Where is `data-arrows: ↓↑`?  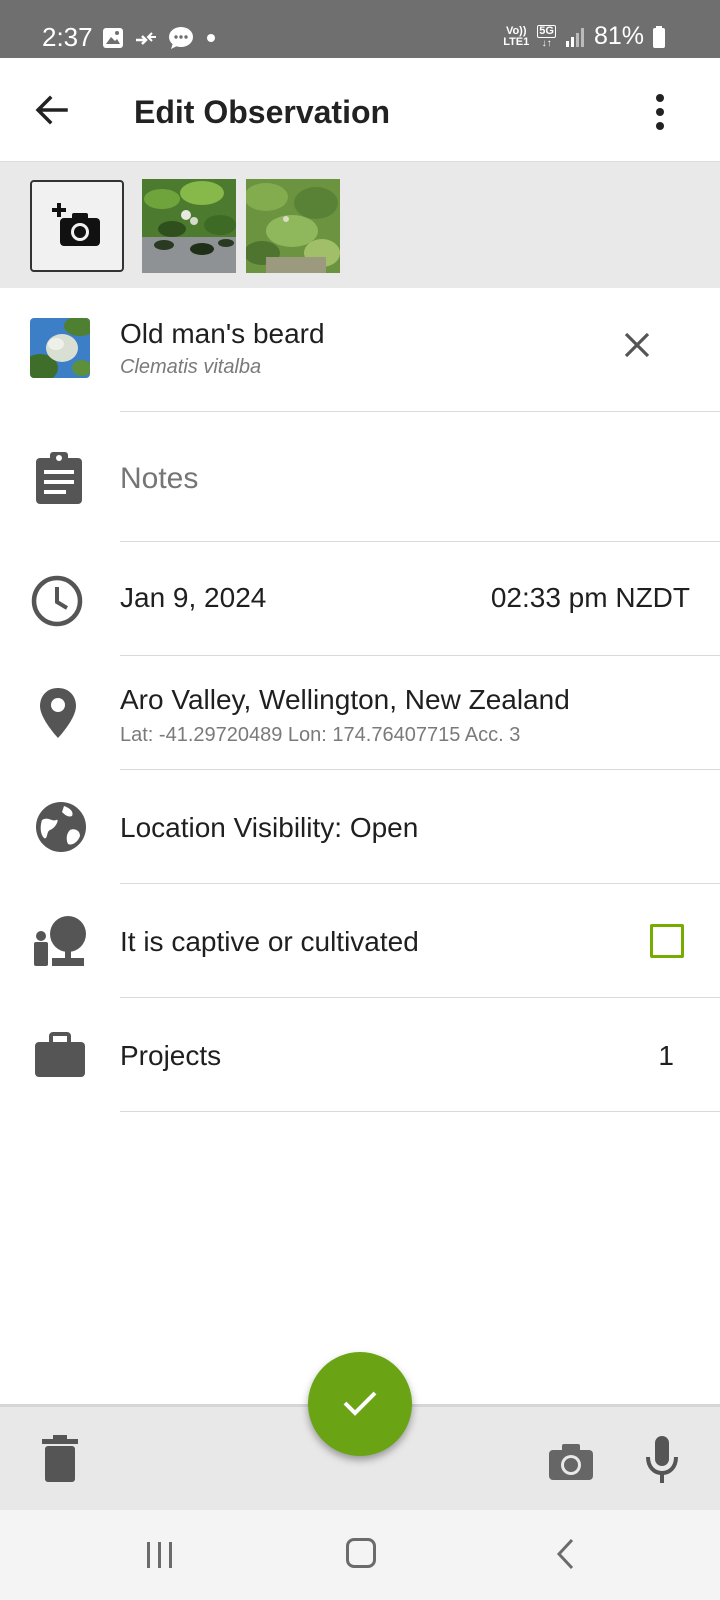
data-arrows: ↓↑ is located at coordinates (546, 43).